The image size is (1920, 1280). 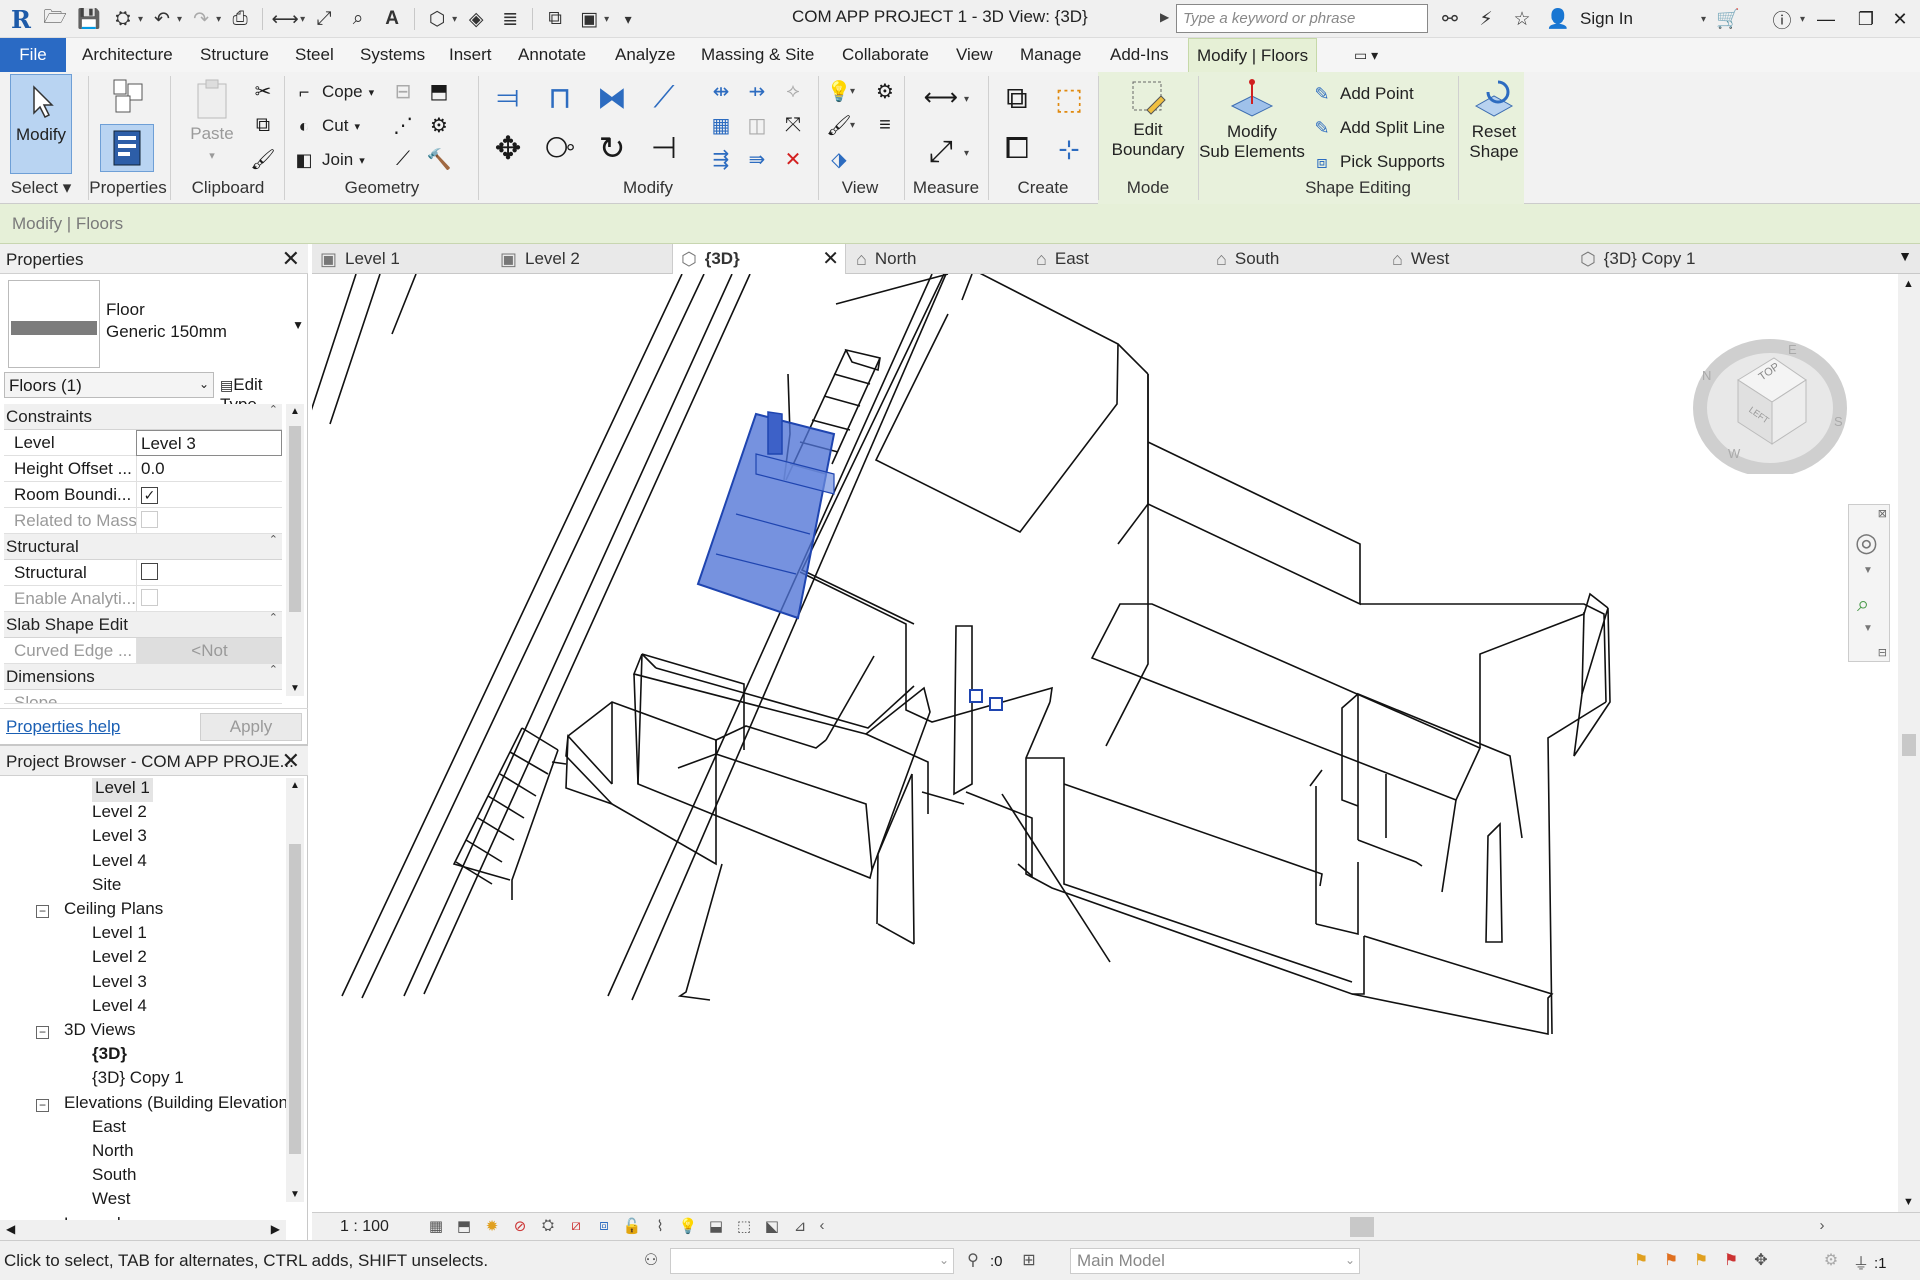 What do you see at coordinates (1050, 55) in the screenshot?
I see `tab-manage: Manage` at bounding box center [1050, 55].